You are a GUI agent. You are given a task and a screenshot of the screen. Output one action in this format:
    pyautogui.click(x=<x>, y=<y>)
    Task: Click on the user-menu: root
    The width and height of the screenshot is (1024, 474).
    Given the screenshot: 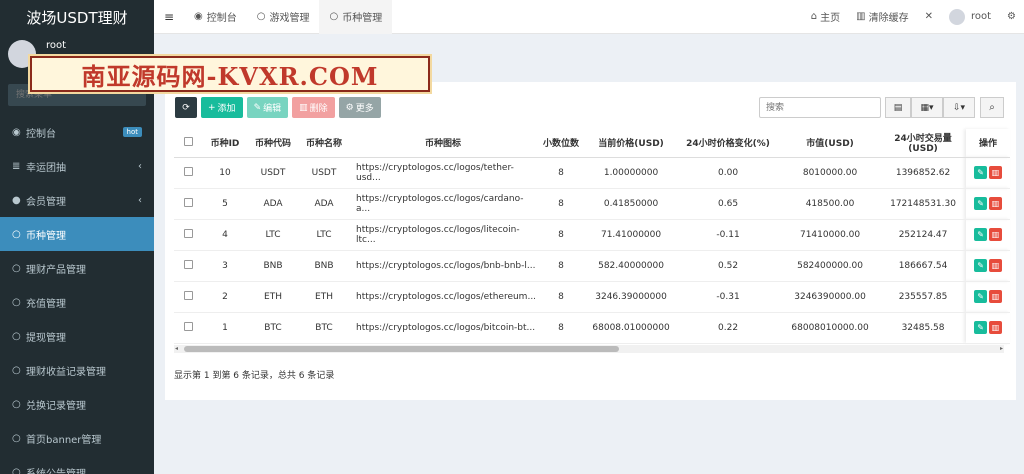 What is the action you would take?
    pyautogui.click(x=970, y=16)
    